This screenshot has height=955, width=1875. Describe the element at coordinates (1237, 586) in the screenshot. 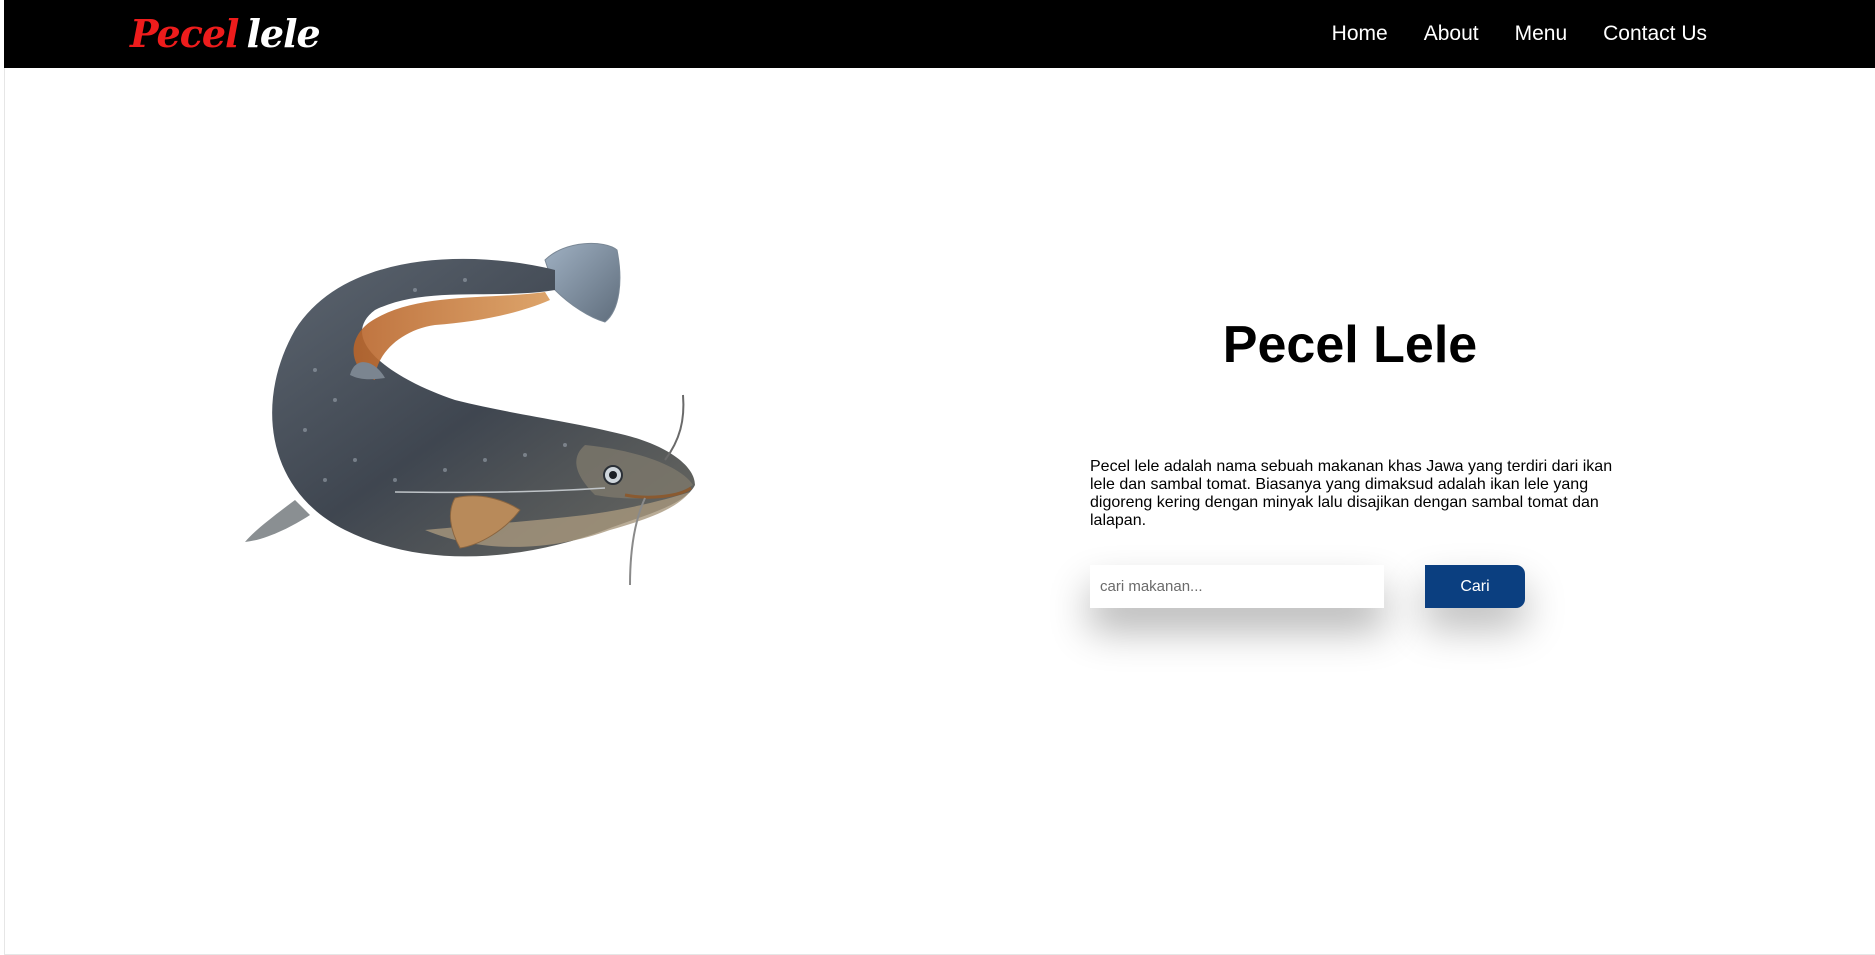

I see `search-input` at that location.